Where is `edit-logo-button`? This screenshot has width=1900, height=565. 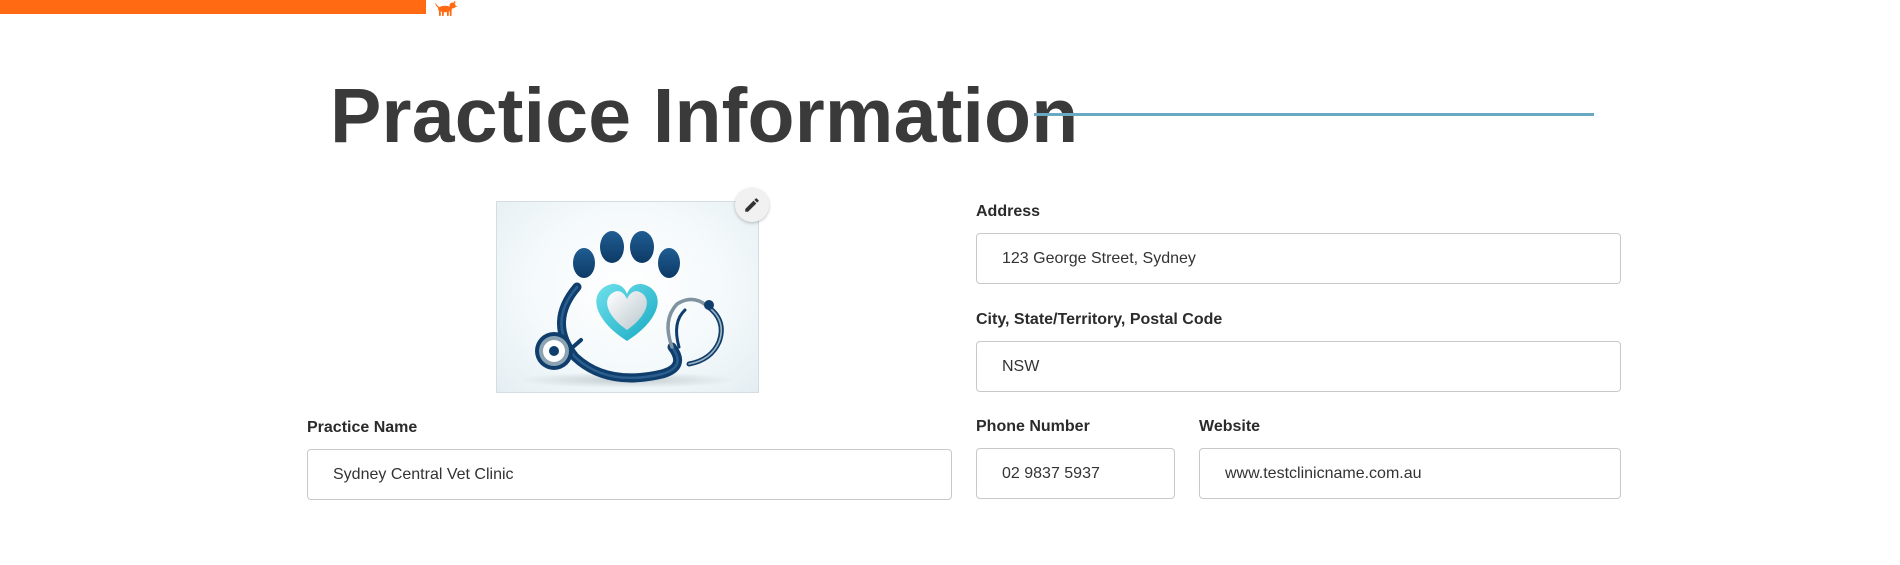
edit-logo-button is located at coordinates (752, 205).